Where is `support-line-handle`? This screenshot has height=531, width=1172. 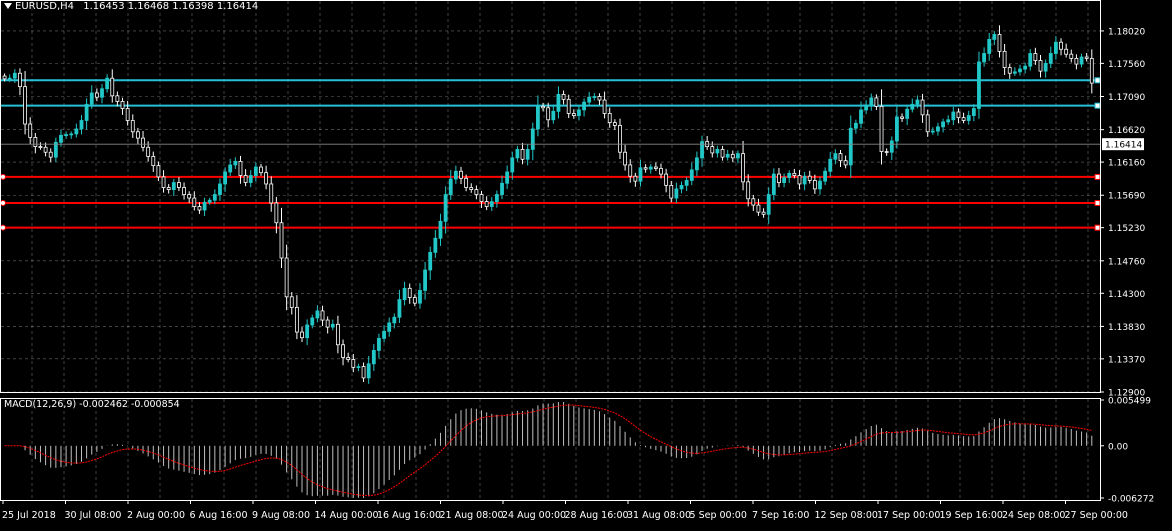 support-line-handle is located at coordinates (1097, 176).